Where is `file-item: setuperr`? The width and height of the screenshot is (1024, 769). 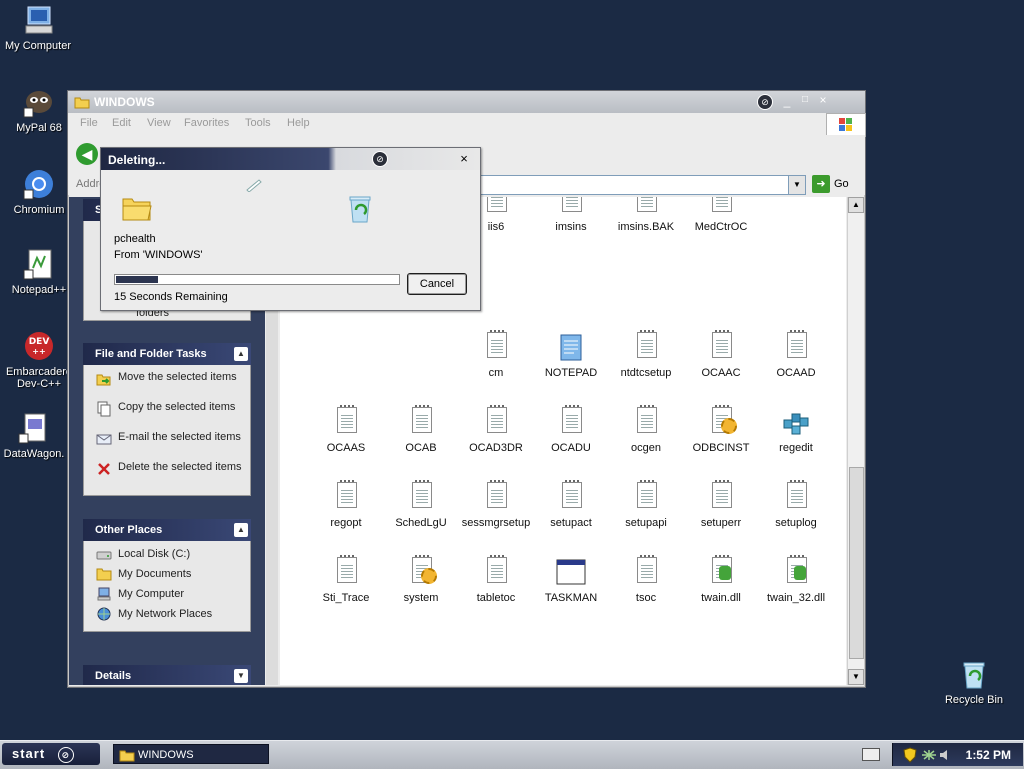 file-item: setuperr is located at coordinates (721, 504).